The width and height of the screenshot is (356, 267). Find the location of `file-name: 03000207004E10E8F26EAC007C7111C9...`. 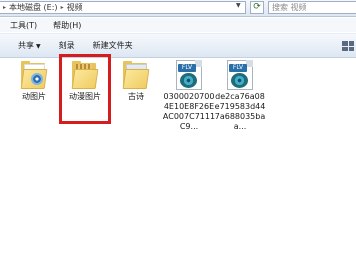

file-name: 03000207004E10E8F26EAC007C7111C9... is located at coordinates (189, 111).